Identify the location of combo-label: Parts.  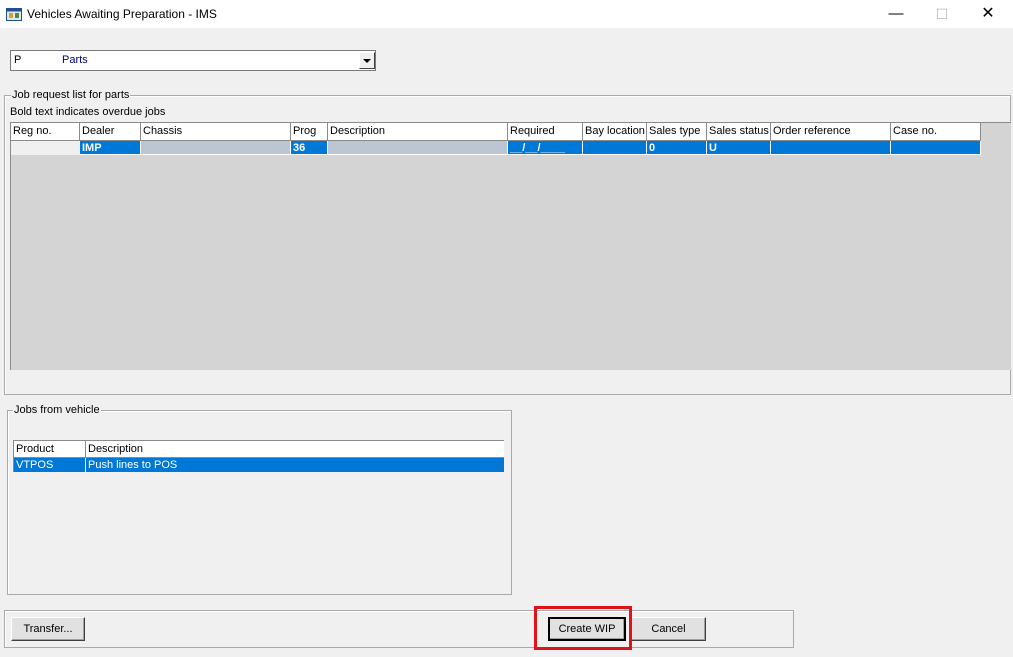
(75, 60).